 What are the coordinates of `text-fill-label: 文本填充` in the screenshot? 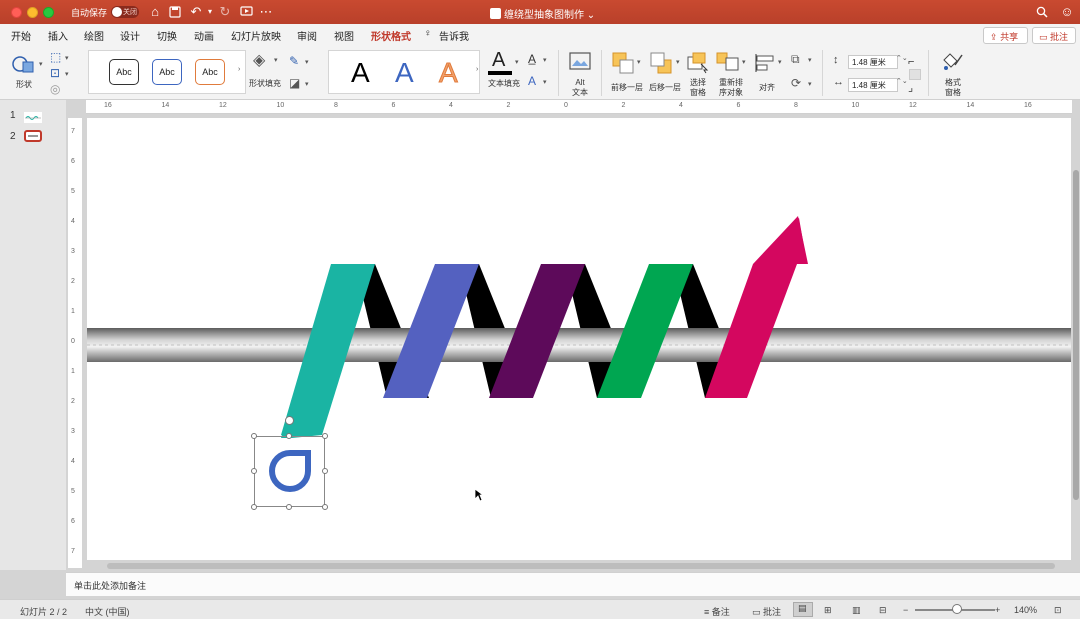 It's located at (504, 84).